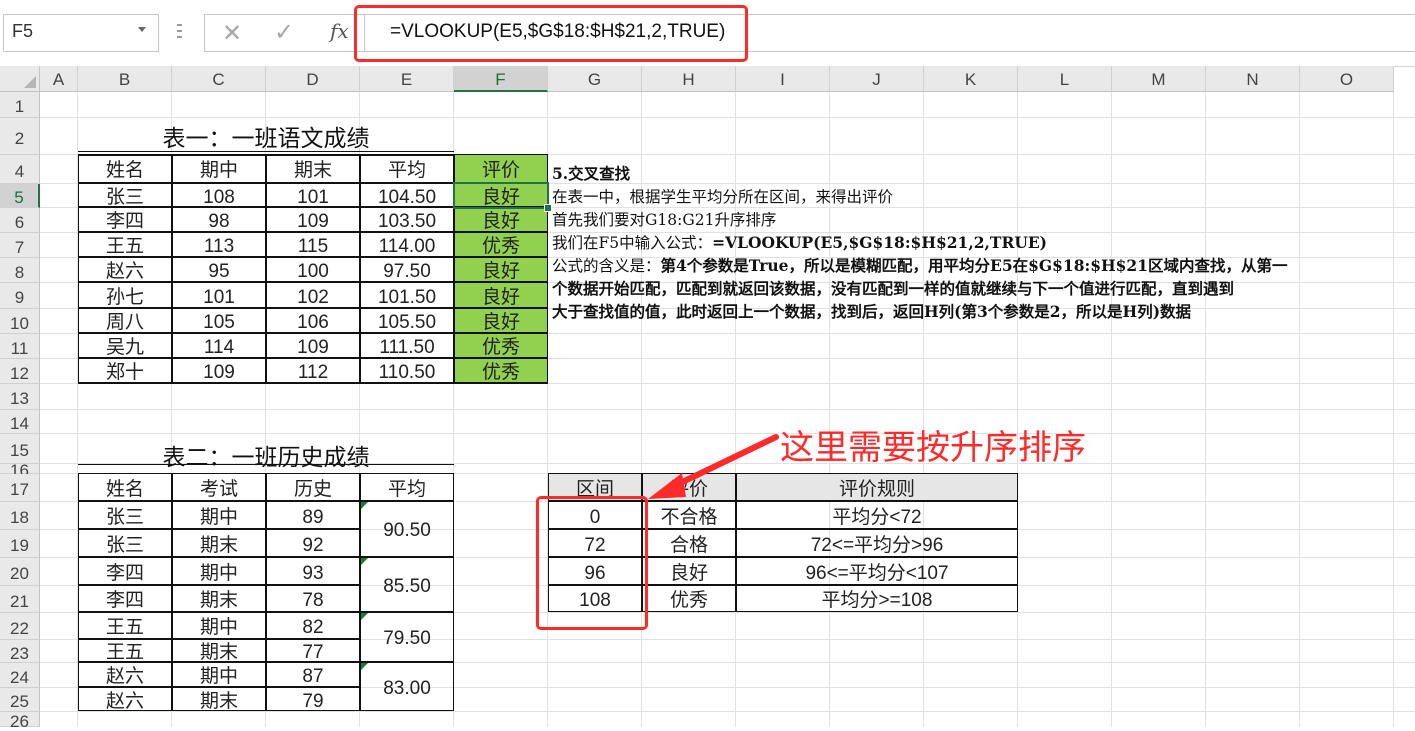 This screenshot has height=731, width=1415. I want to click on table3-cell: 合格, so click(689, 543).